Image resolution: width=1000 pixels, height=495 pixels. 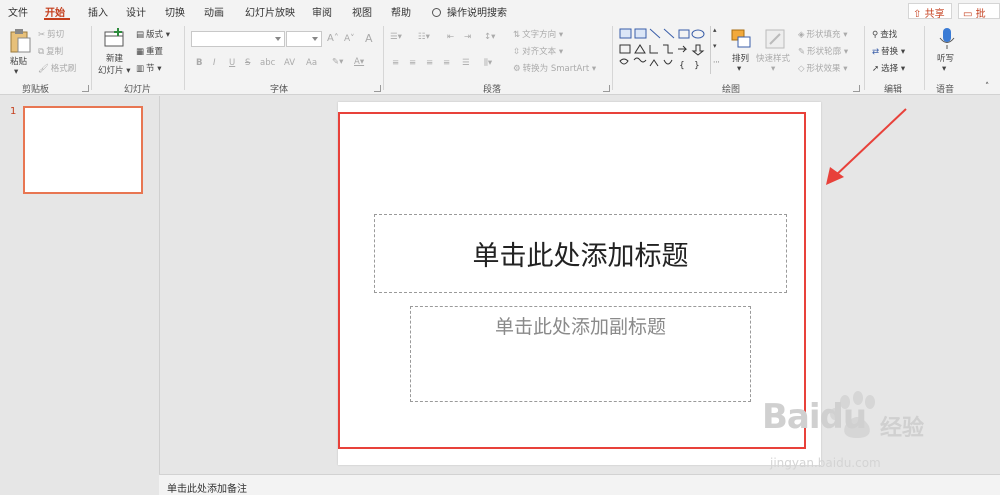 I want to click on section-icon: ▥, so click(x=140, y=68).